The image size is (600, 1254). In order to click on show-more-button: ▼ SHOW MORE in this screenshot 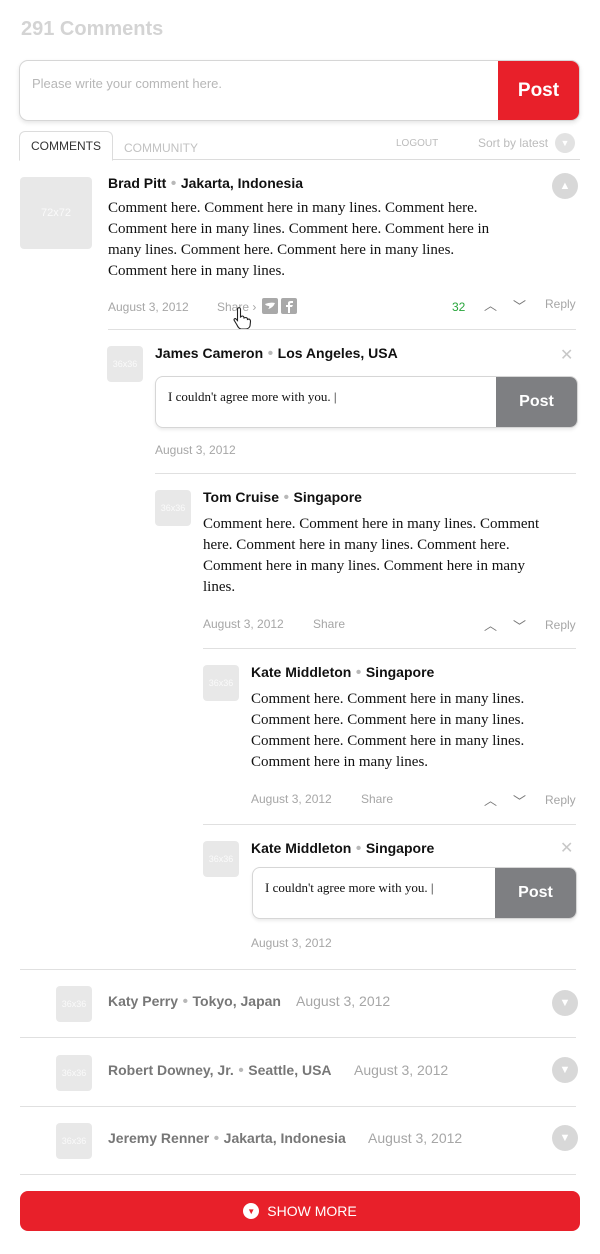, I will do `click(300, 1211)`.